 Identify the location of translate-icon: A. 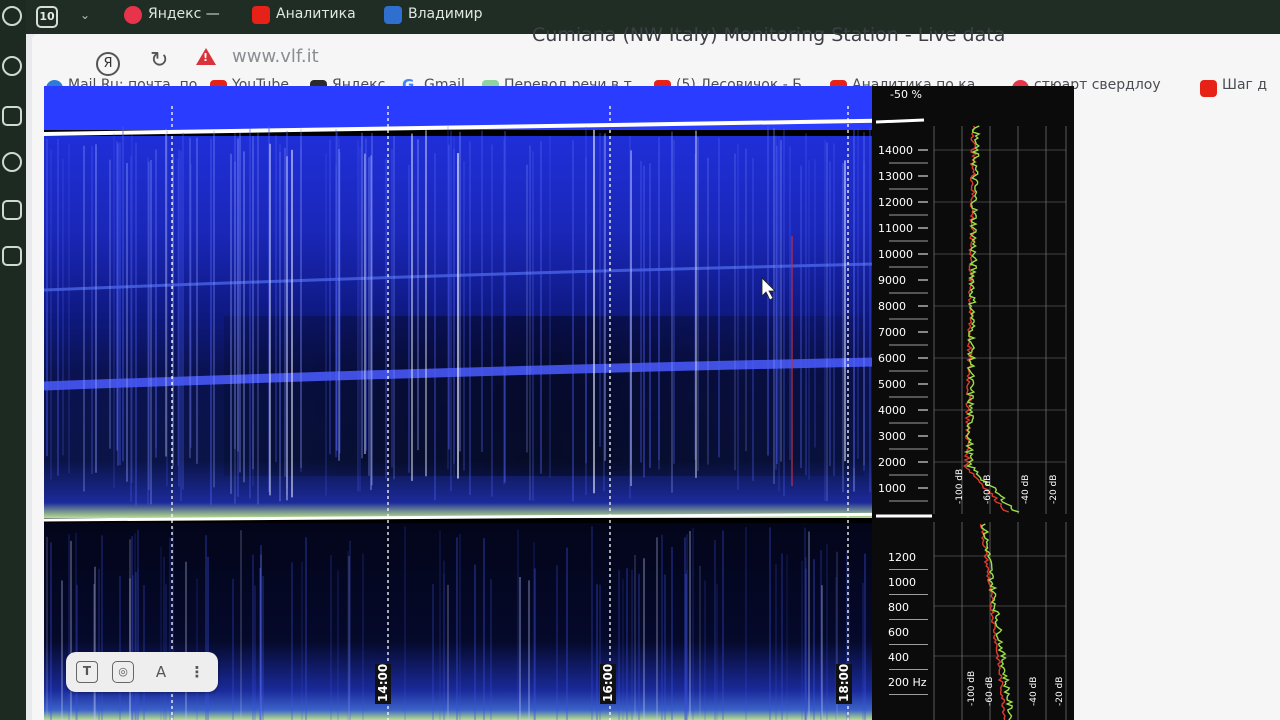
(161, 672).